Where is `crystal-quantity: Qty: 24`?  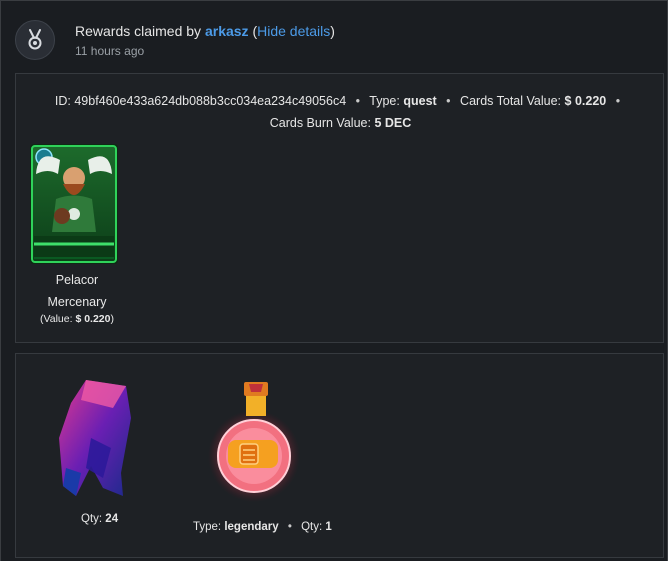 crystal-quantity: Qty: 24 is located at coordinates (99, 519).